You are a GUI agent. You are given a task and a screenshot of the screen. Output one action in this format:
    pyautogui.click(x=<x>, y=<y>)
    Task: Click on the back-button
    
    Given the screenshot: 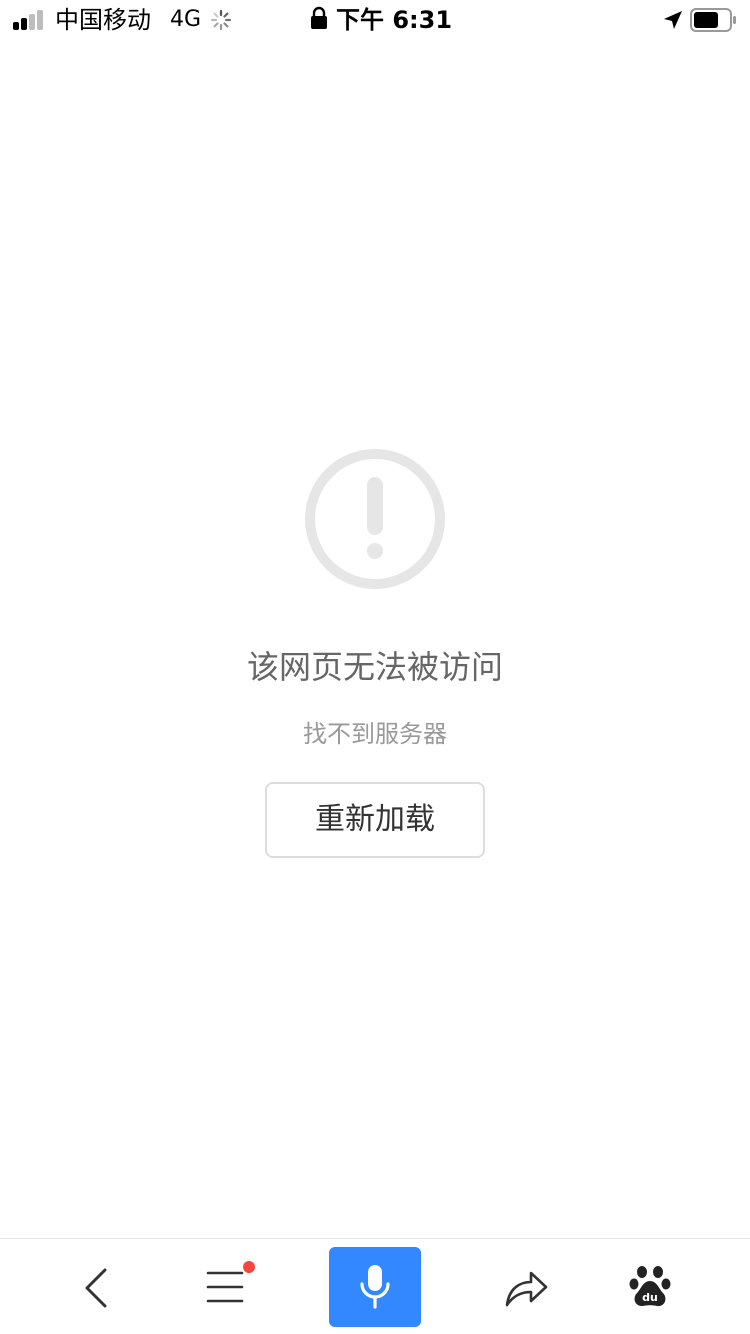 What is the action you would take?
    pyautogui.click(x=95, y=1286)
    